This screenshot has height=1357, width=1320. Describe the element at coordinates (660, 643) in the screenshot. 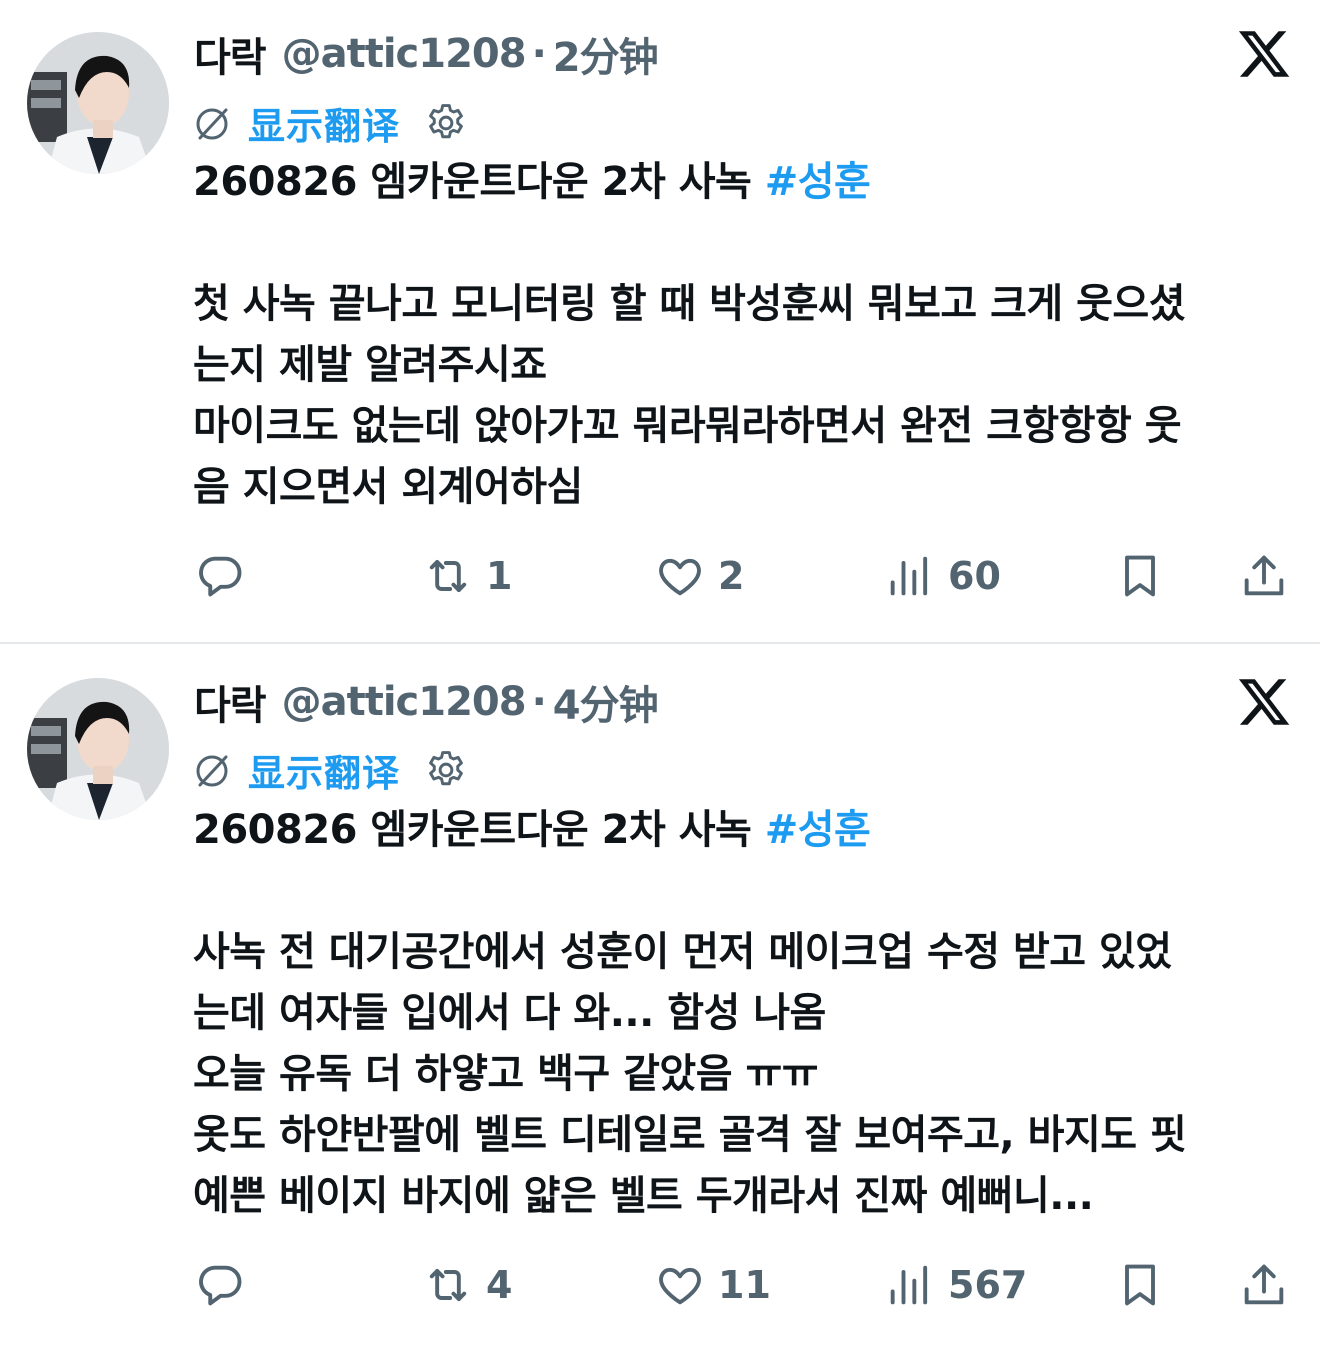

I see `tweet-divider` at that location.